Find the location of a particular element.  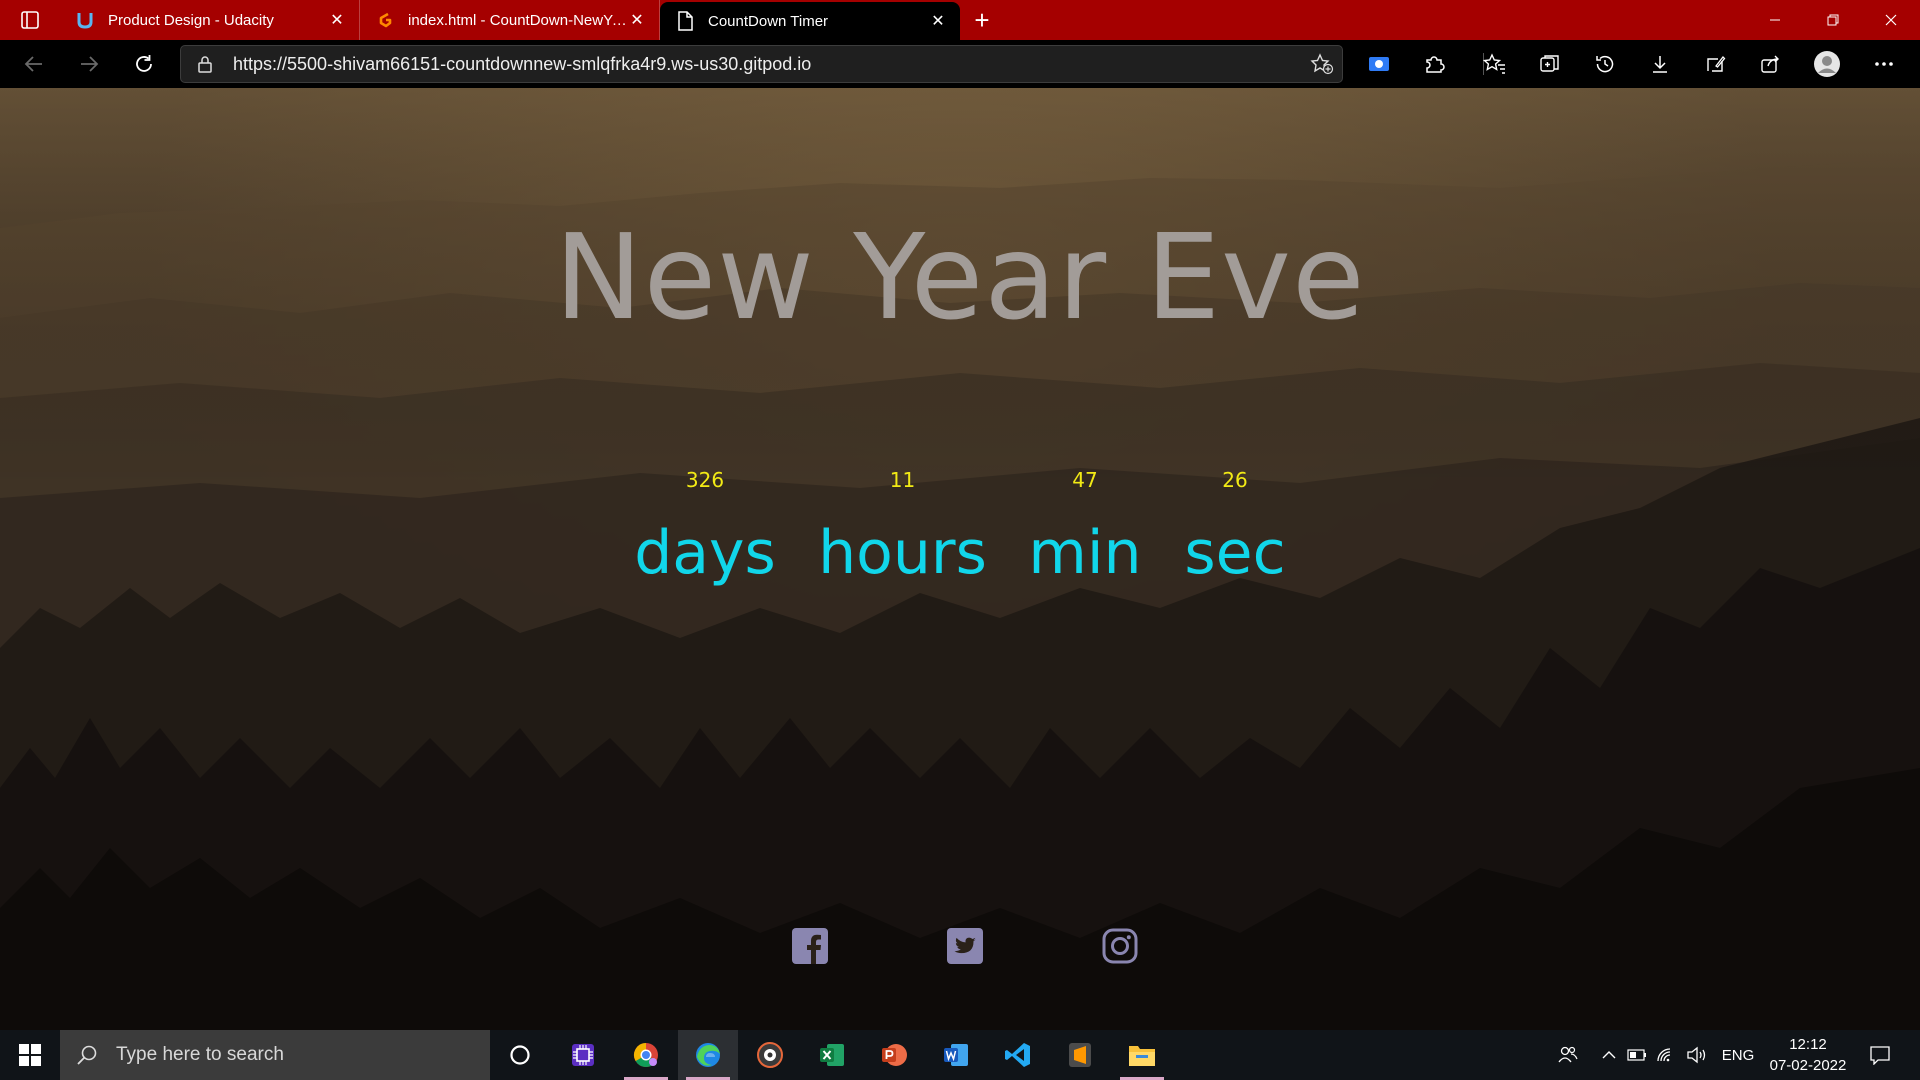

media-app-icon is located at coordinates (770, 1055).